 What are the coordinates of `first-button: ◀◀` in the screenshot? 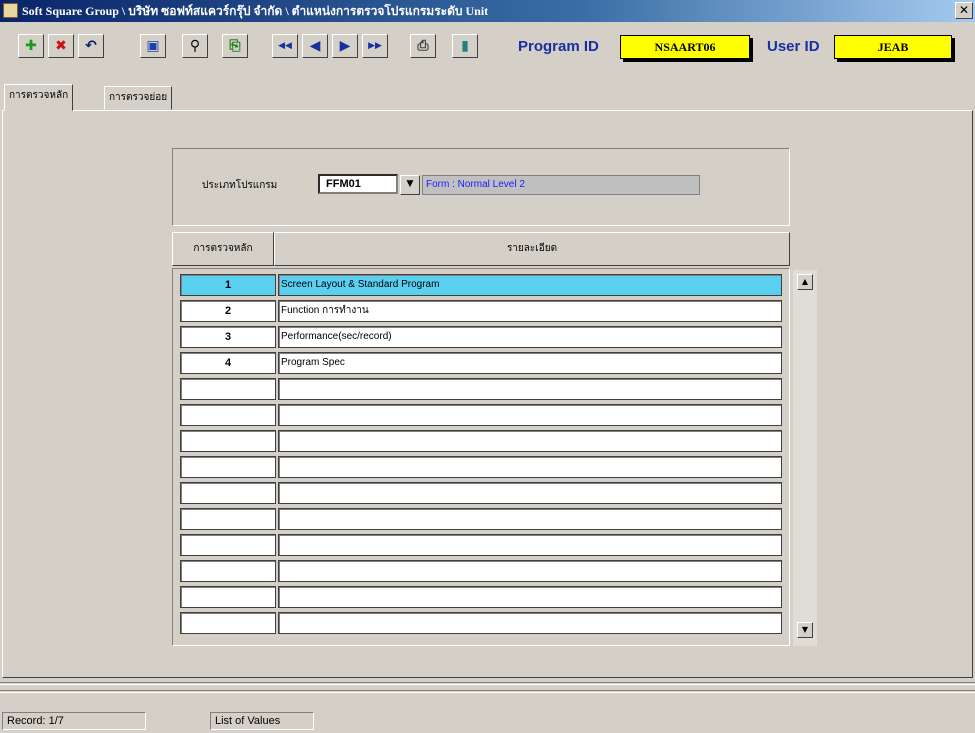 It's located at (285, 46).